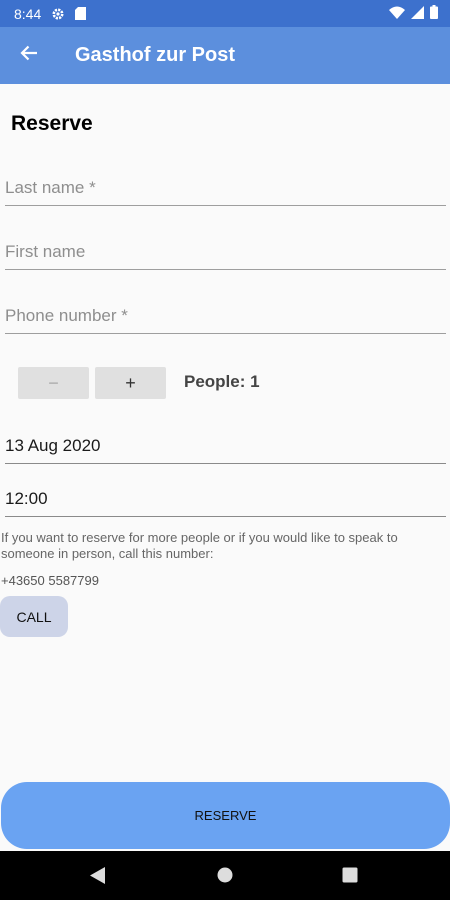  I want to click on decrease-people-button: −, so click(53, 383).